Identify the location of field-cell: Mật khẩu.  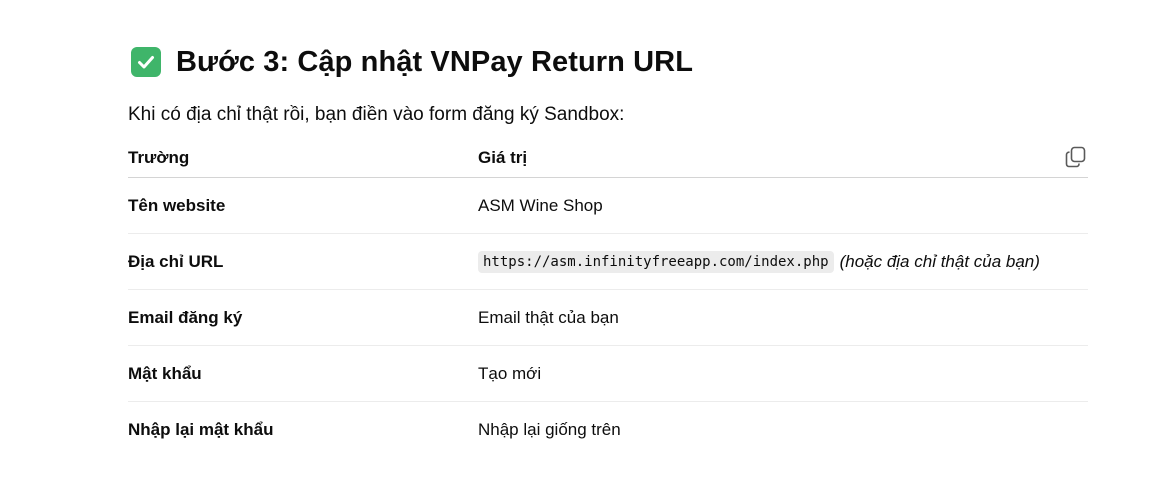
(165, 373).